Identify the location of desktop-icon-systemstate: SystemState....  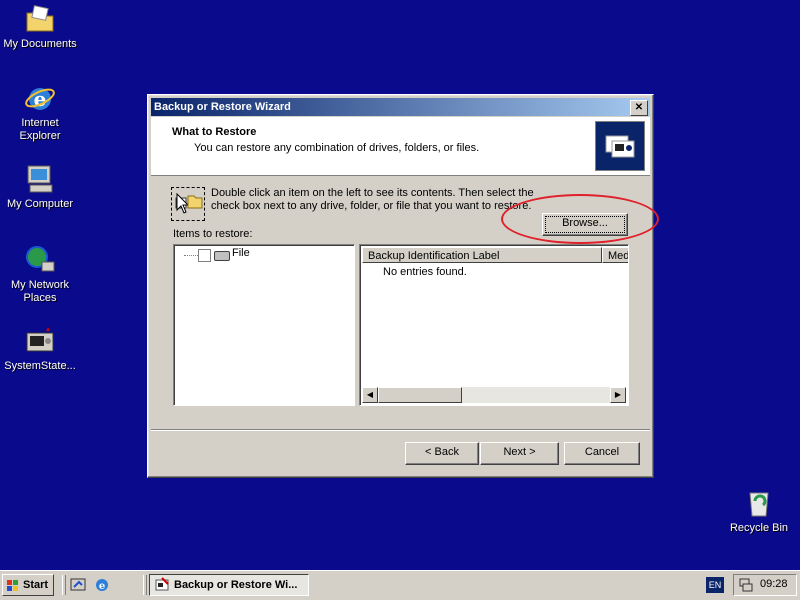
(40, 349).